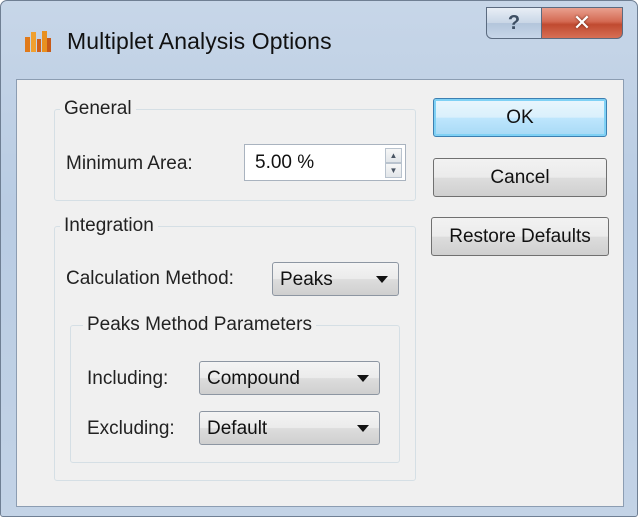  Describe the element at coordinates (38, 41) in the screenshot. I see `multiplet-app-icon` at that location.